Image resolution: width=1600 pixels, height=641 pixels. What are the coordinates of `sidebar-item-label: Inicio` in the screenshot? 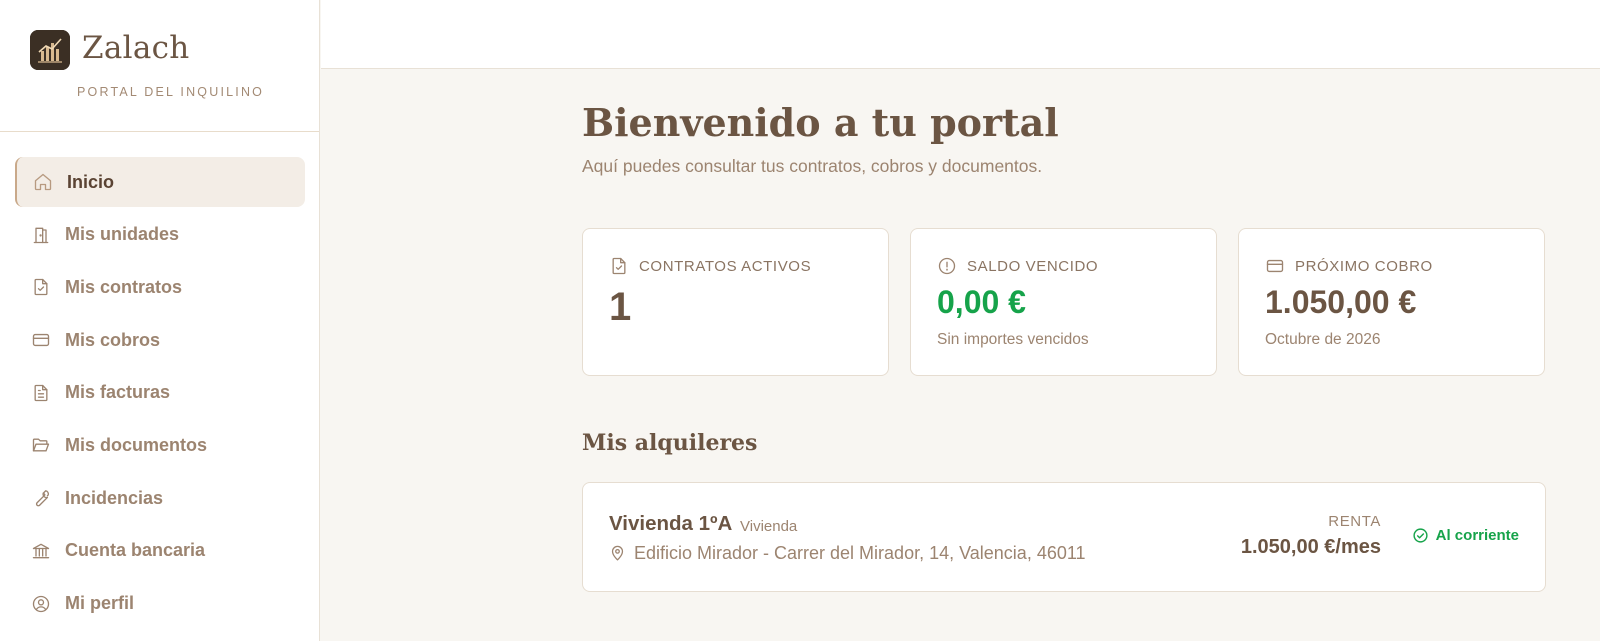 It's located at (91, 181).